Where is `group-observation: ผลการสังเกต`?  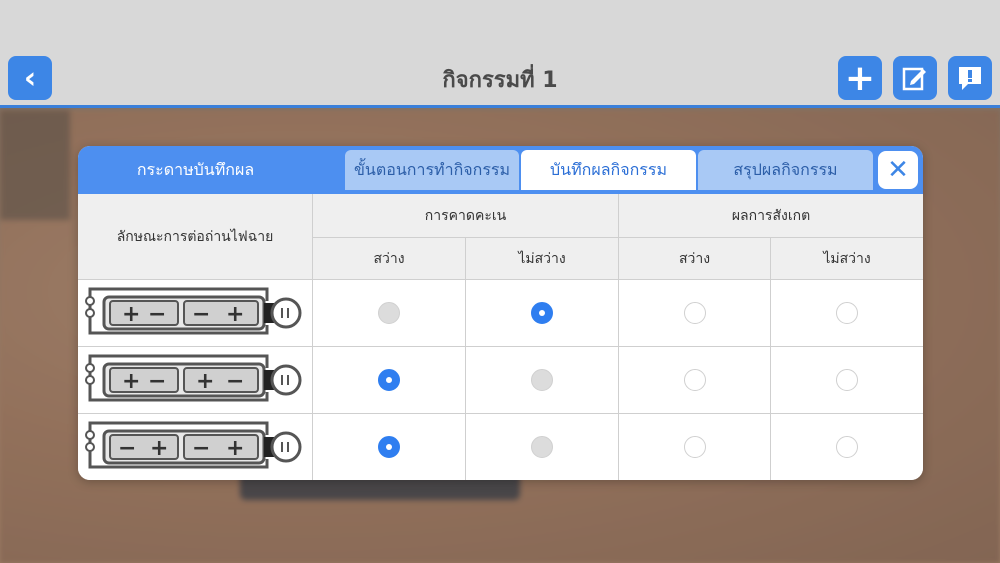
group-observation: ผลการสังเกต is located at coordinates (771, 216).